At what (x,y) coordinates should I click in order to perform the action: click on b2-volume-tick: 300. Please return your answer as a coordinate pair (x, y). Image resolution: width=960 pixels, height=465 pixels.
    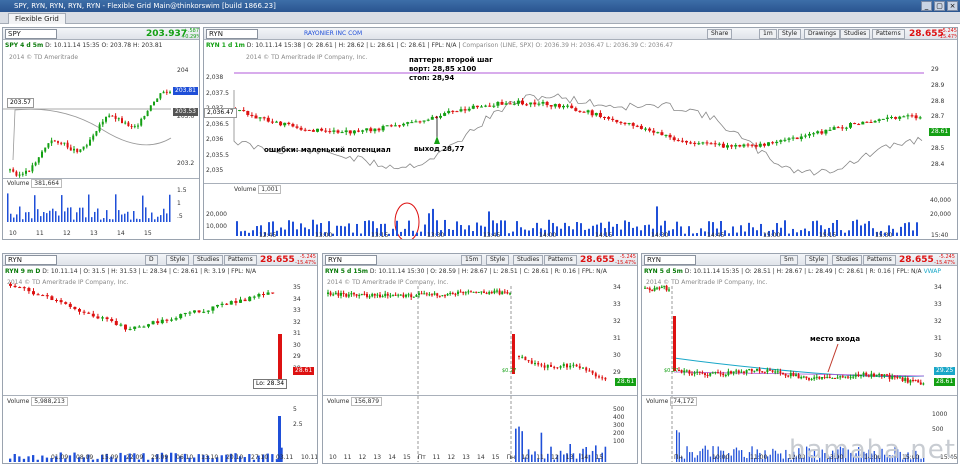
    Looking at the image, I should click on (619, 425).